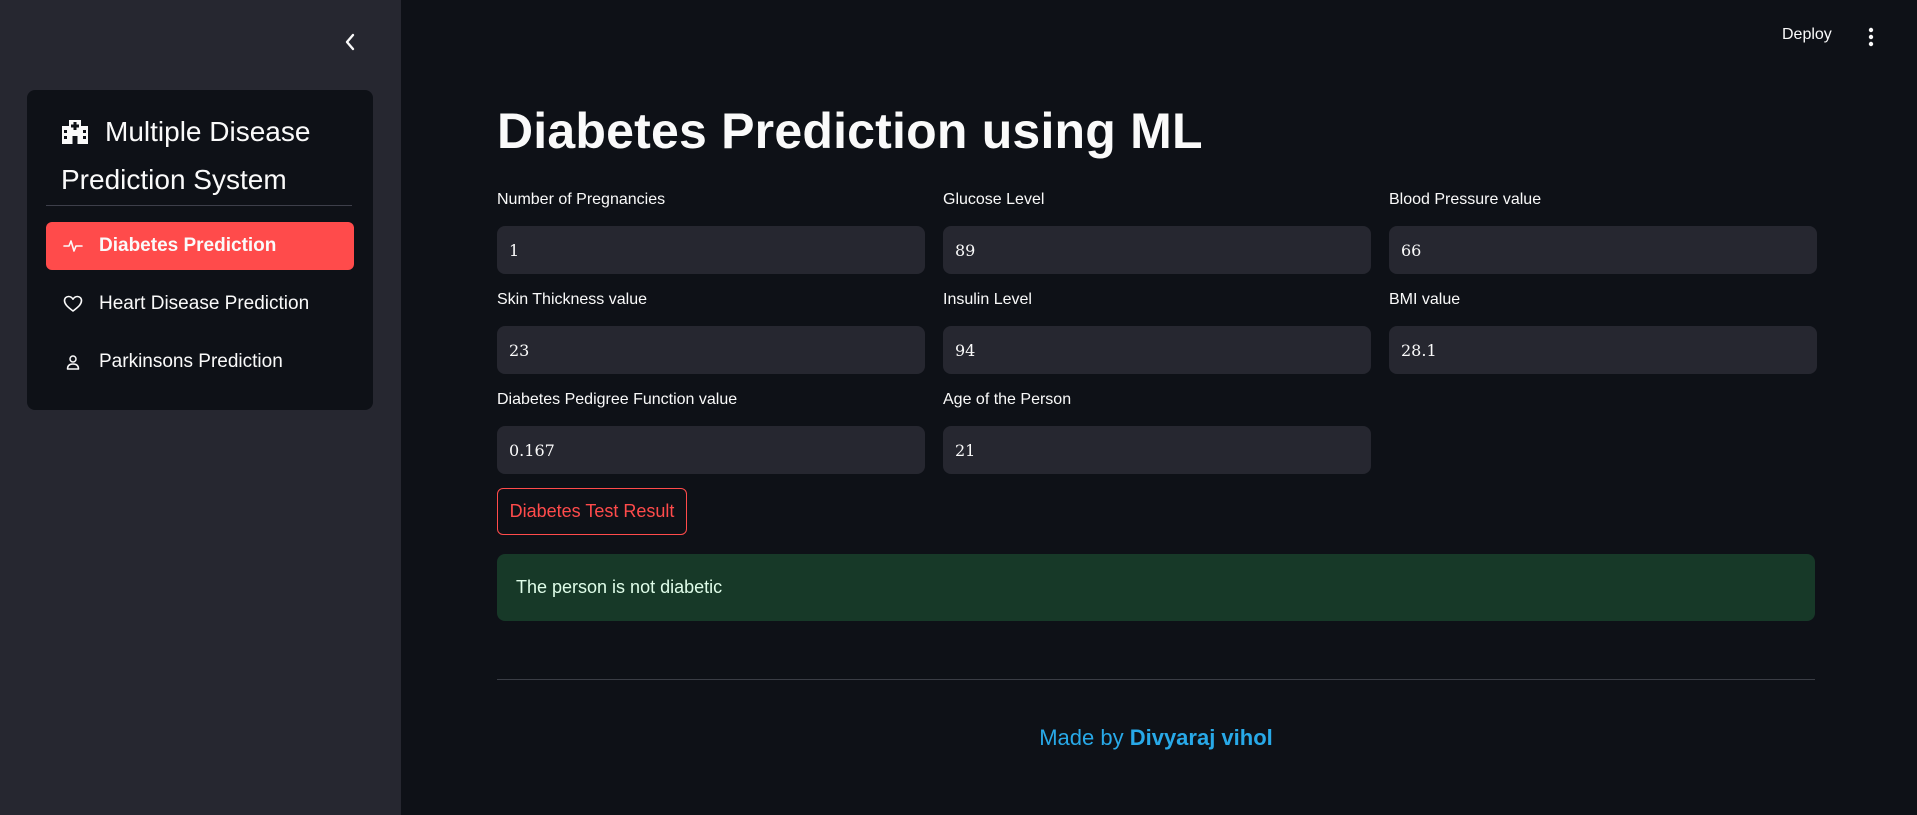 This screenshot has height=815, width=1917. I want to click on field-label: Glucose Level, so click(994, 199).